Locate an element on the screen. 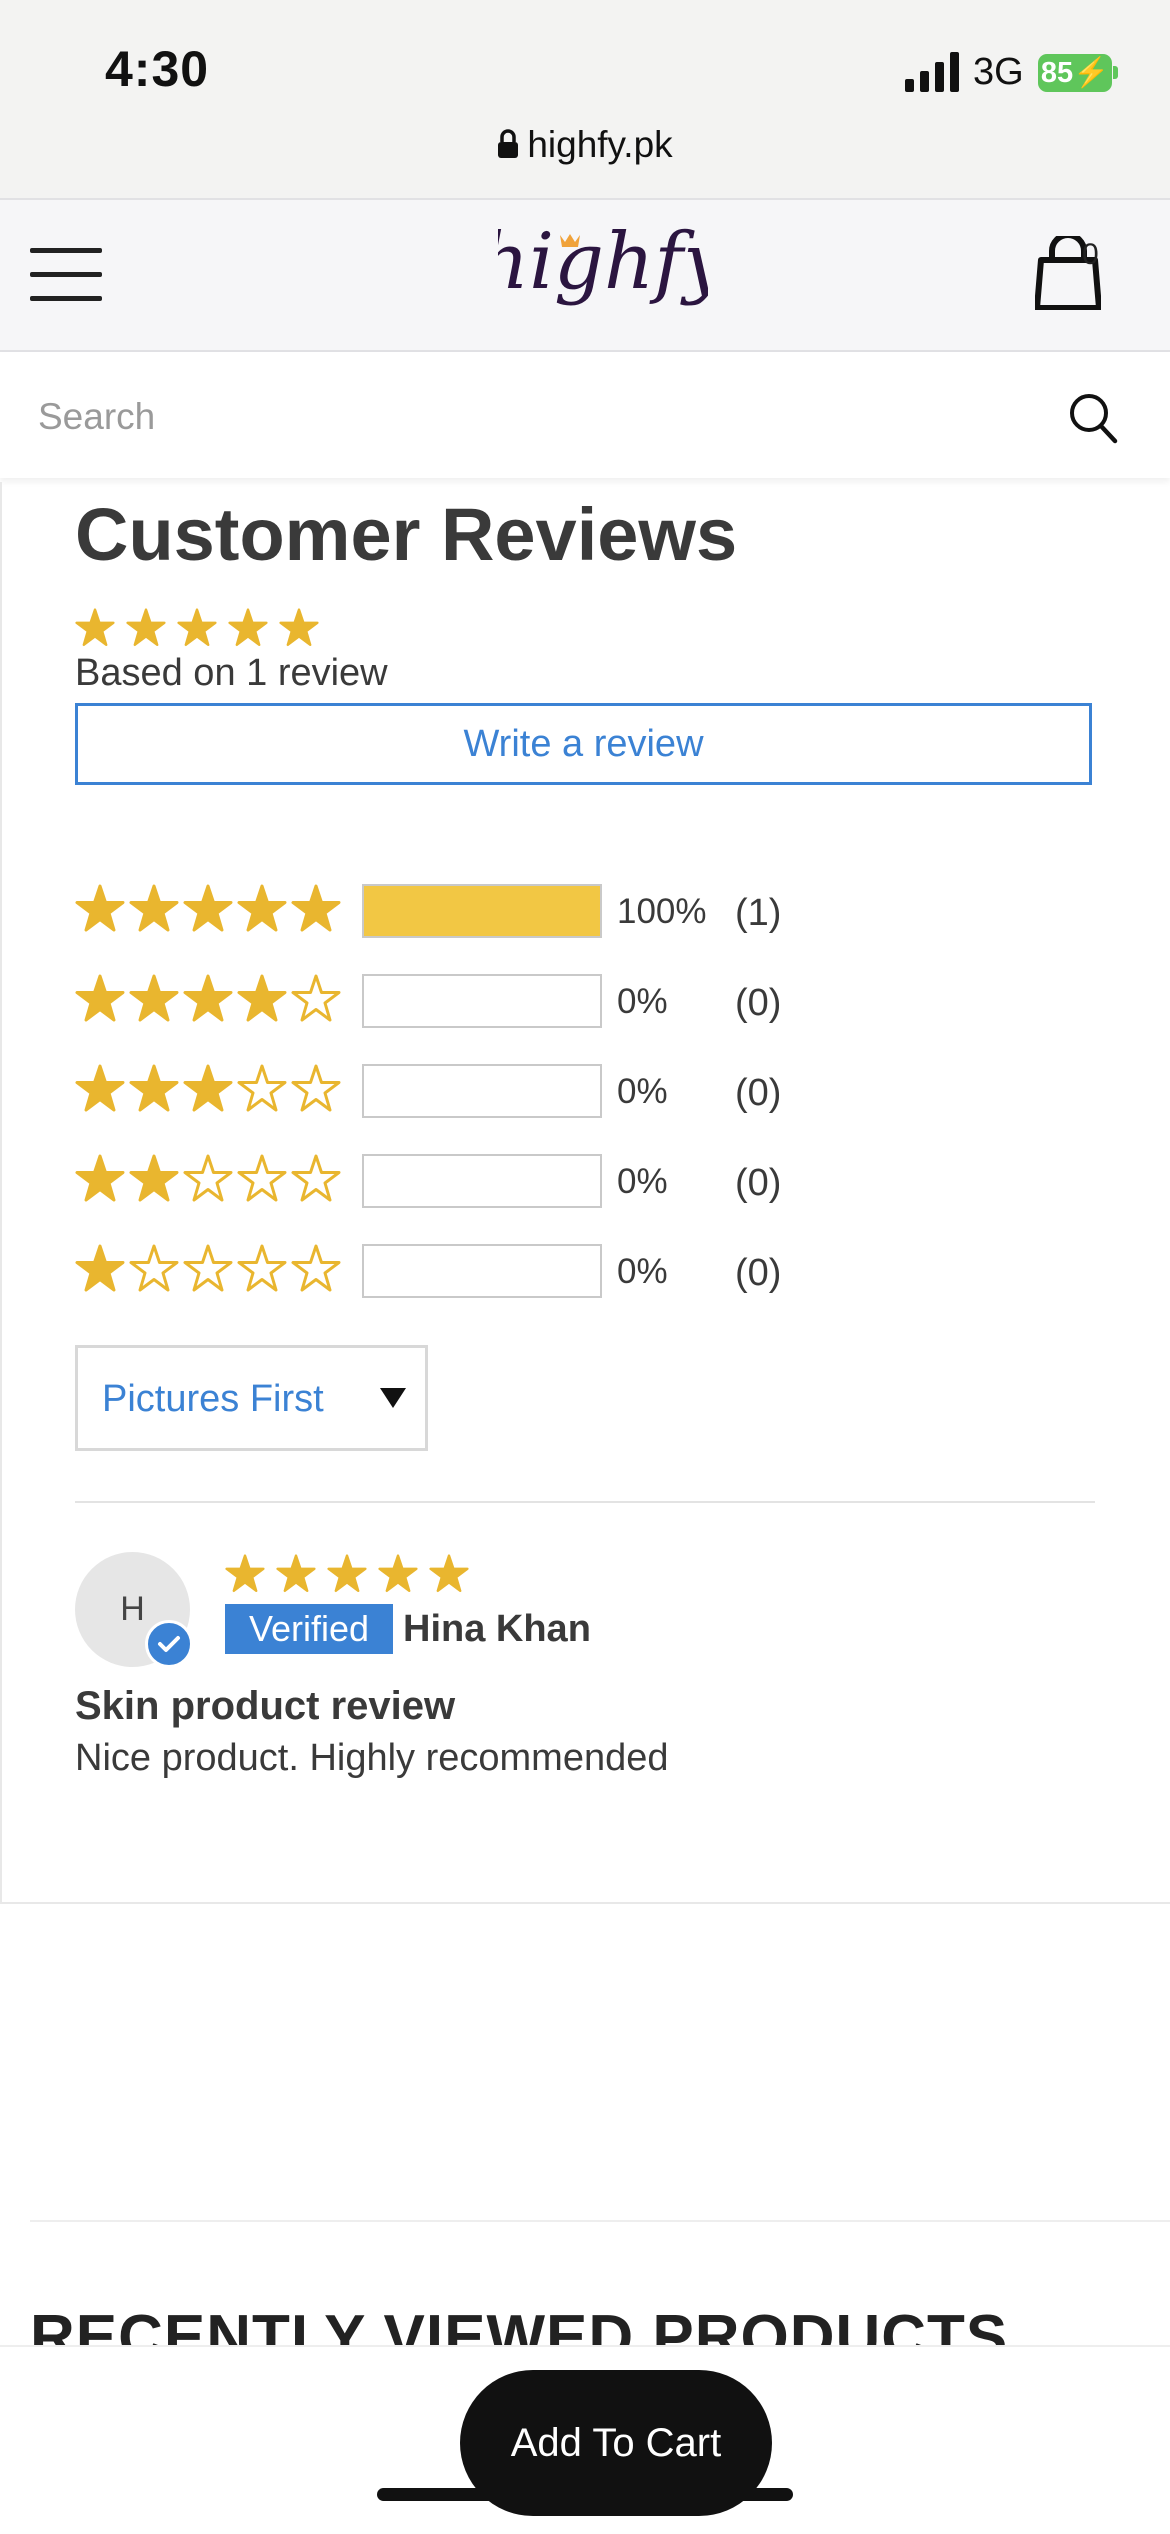 The image size is (1170, 2534). rating-row-4: 0% (0) is located at coordinates (575, 1000).